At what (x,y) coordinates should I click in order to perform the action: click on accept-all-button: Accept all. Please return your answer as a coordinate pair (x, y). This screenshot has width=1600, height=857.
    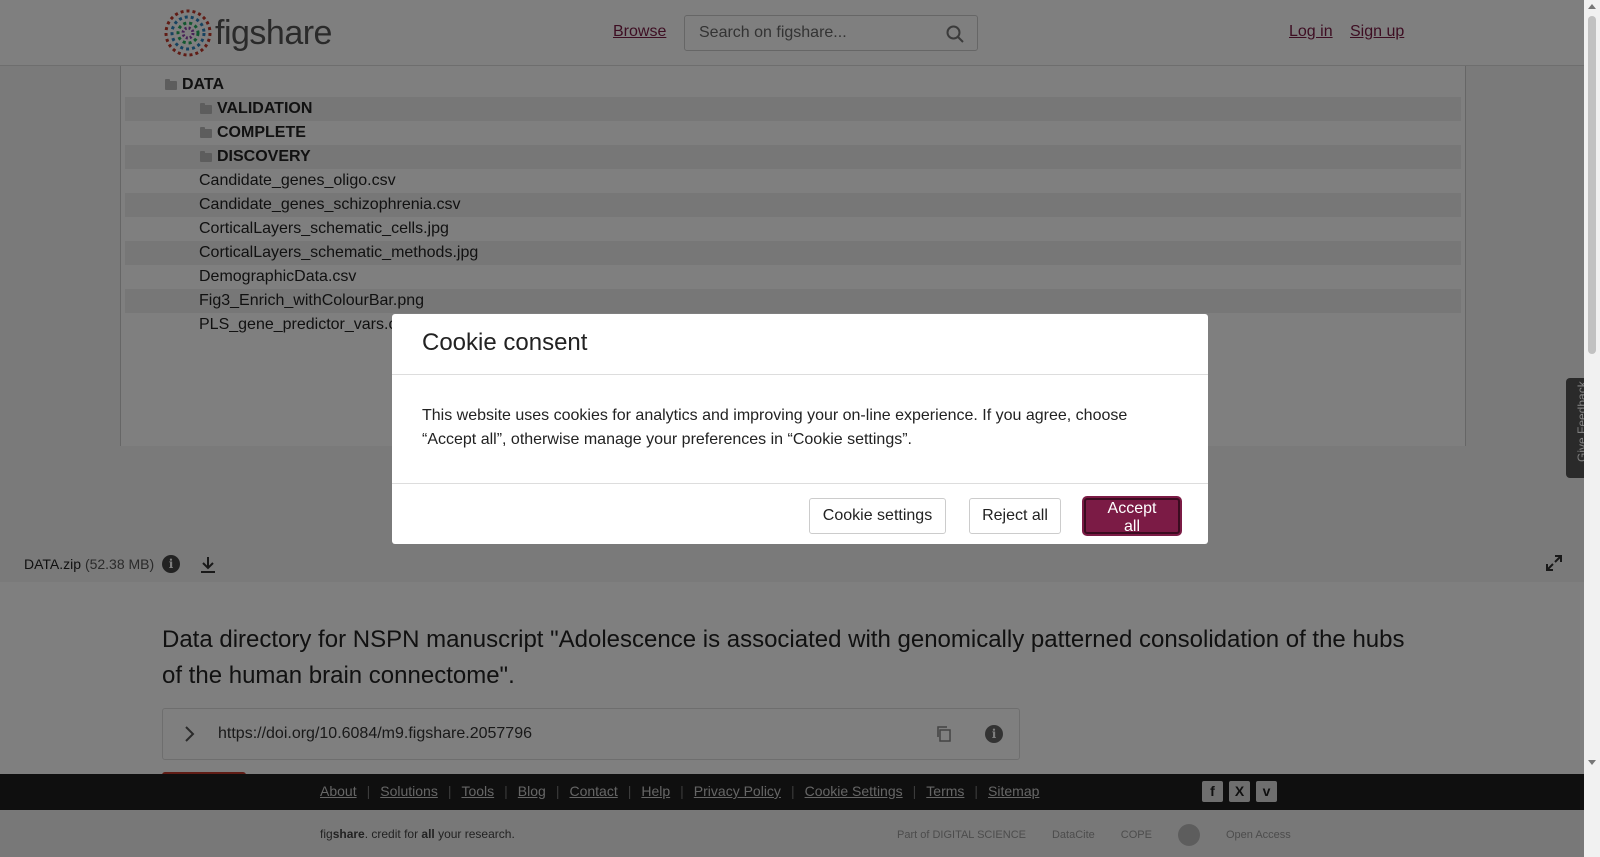
    Looking at the image, I should click on (1132, 516).